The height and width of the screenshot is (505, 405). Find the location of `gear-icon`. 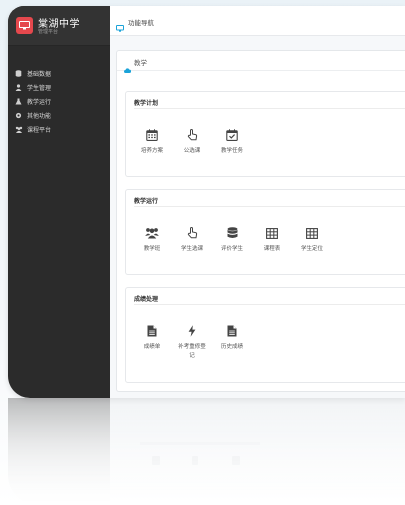

gear-icon is located at coordinates (18, 115).